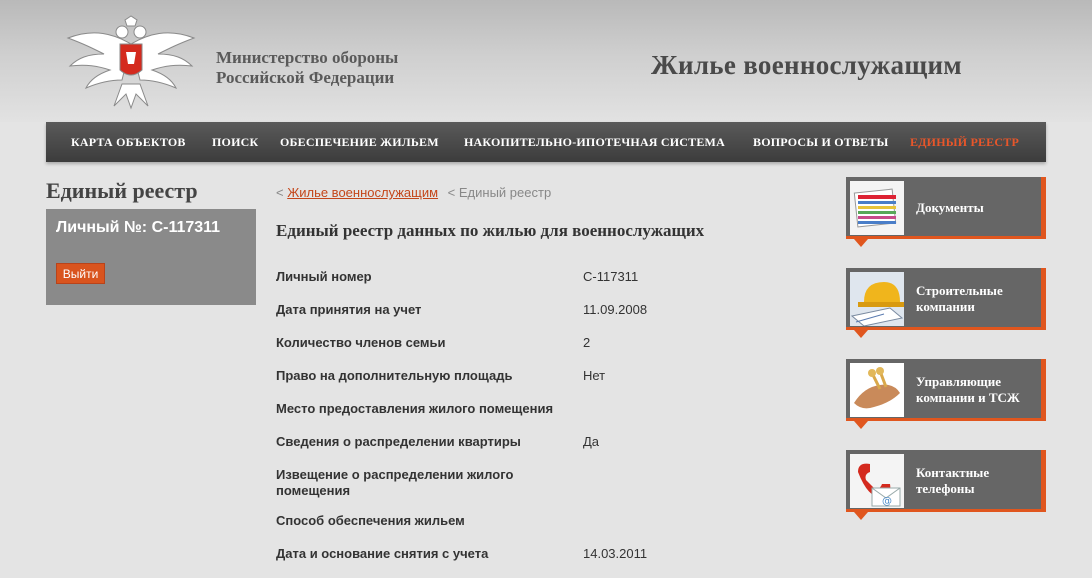 Image resolution: width=1092 pixels, height=578 pixels. I want to click on sidebar-item-label: Документы, so click(950, 207).